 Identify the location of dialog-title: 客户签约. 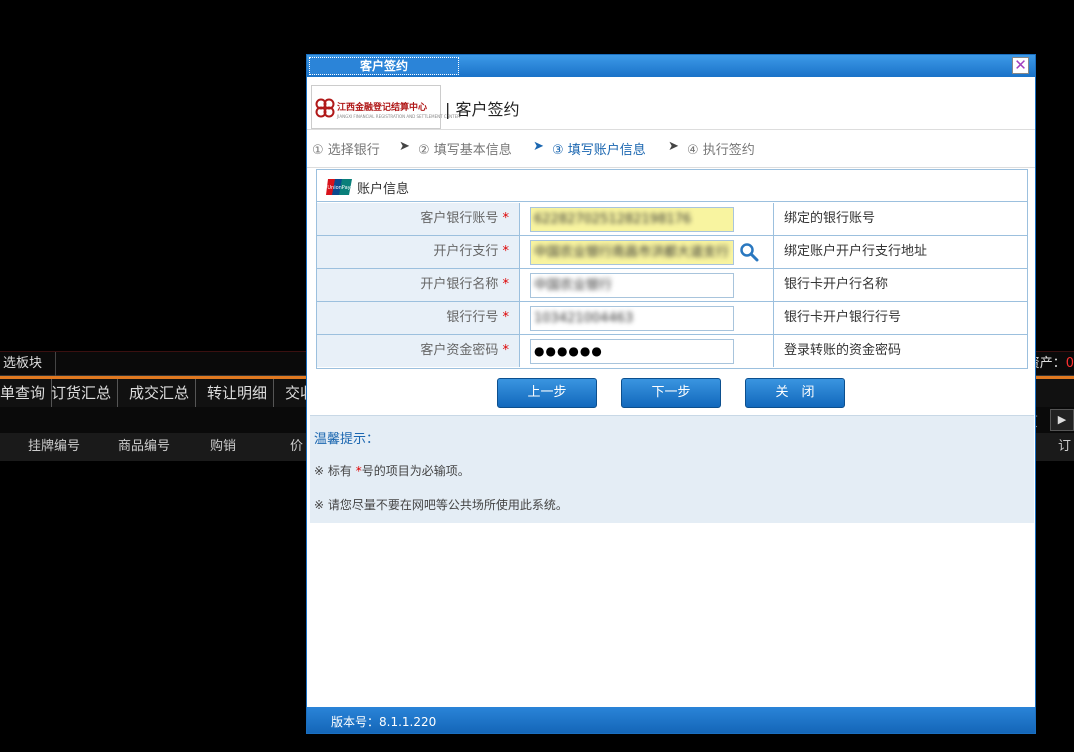
(384, 66).